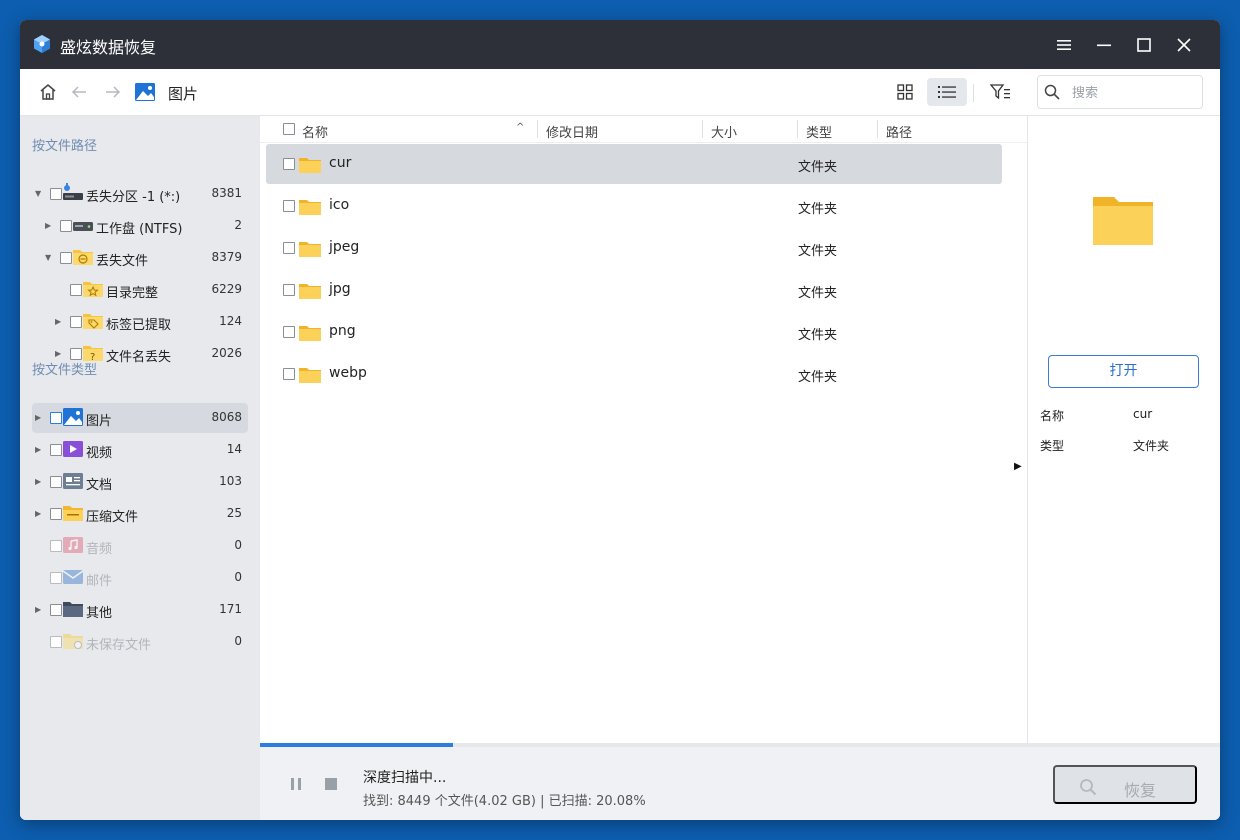 The width and height of the screenshot is (1240, 840). Describe the element at coordinates (79, 92) in the screenshot. I see `back-arrow-icon` at that location.